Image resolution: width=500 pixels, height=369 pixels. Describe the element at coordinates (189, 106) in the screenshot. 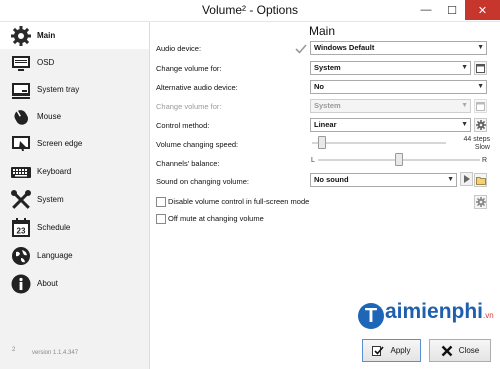

I see `alt-change-volume-for-label: Change volume for:` at that location.